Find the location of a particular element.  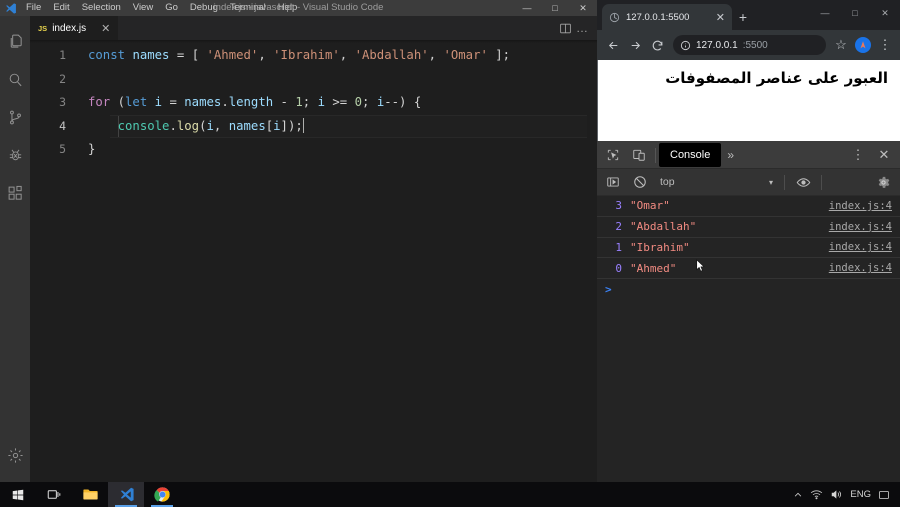

web-page-viewport: العبور على عناصر المصفوفات is located at coordinates (748, 100).